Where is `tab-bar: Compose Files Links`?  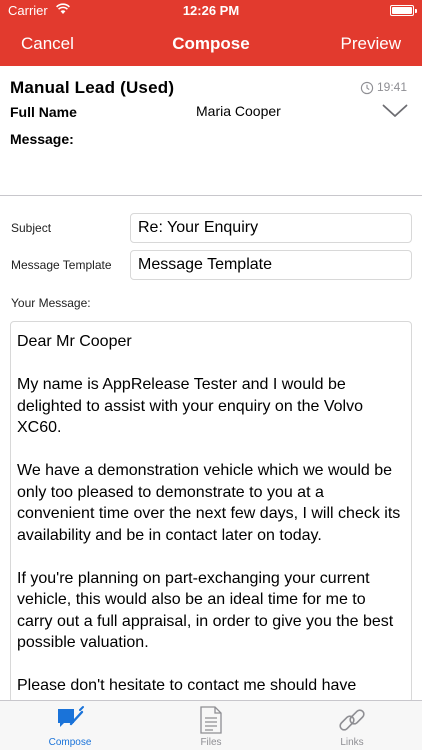 tab-bar: Compose Files Links is located at coordinates (211, 725).